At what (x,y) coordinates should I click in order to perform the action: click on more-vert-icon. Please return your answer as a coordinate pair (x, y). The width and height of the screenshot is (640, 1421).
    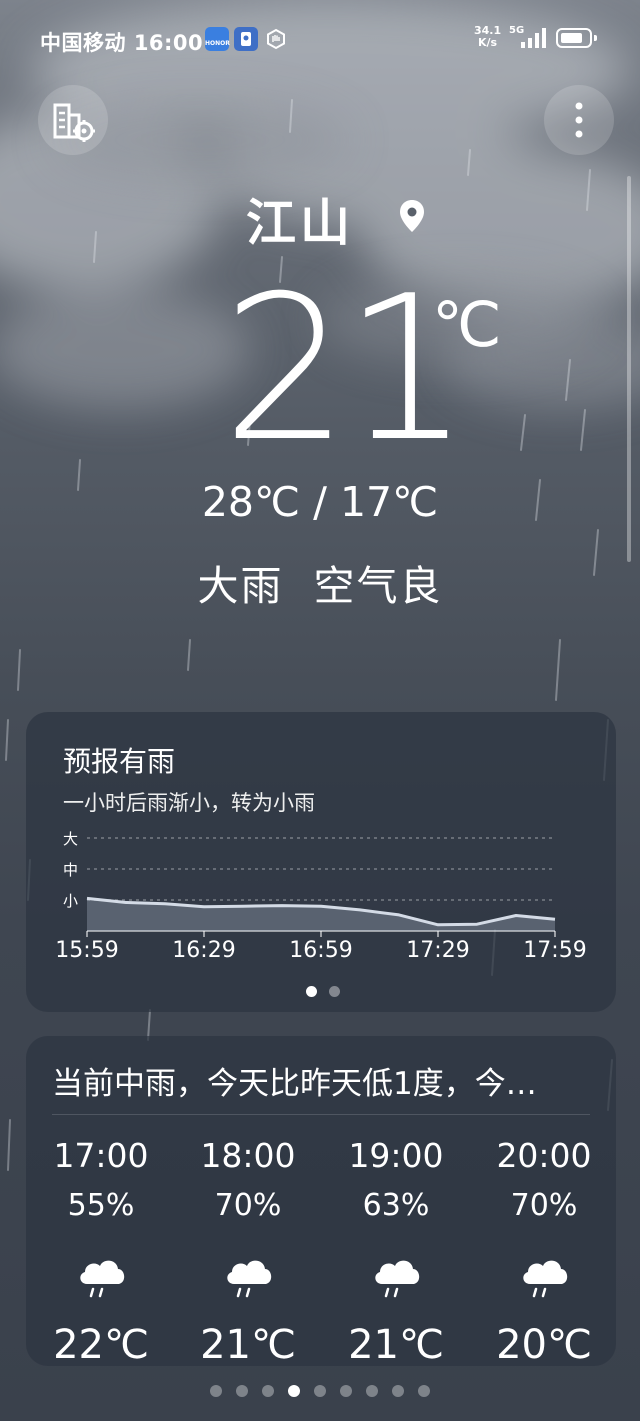
    Looking at the image, I should click on (579, 120).